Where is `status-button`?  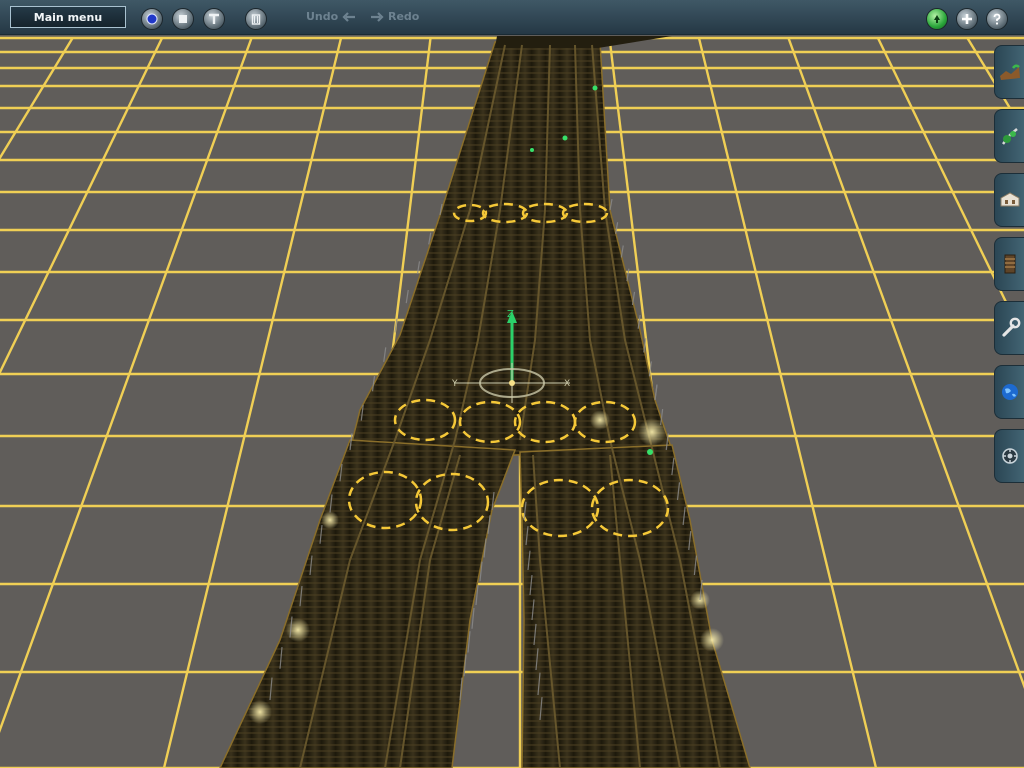 status-button is located at coordinates (937, 19).